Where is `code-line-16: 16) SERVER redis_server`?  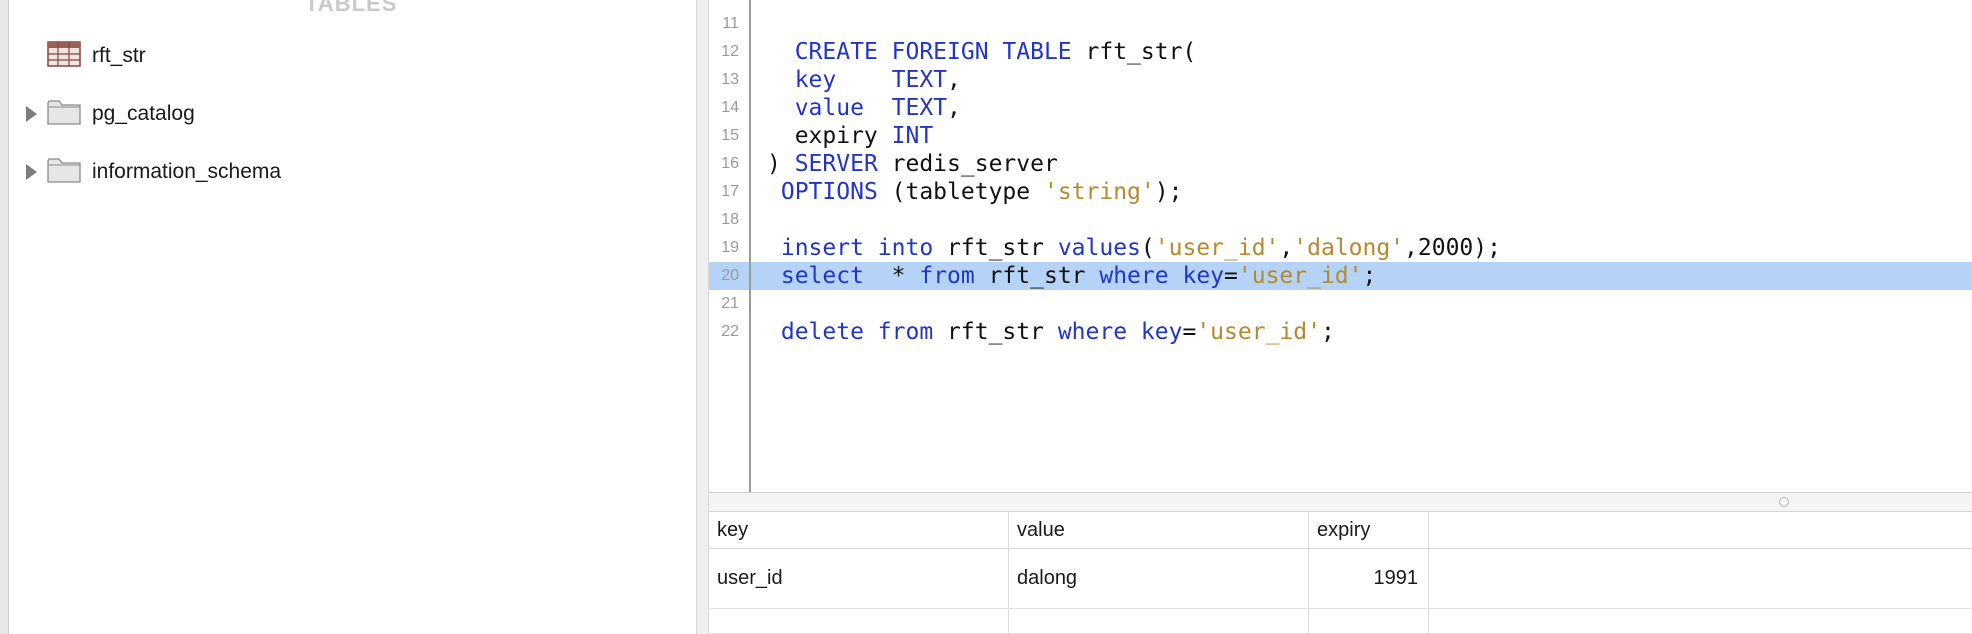 code-line-16: 16) SERVER redis_server is located at coordinates (1340, 164).